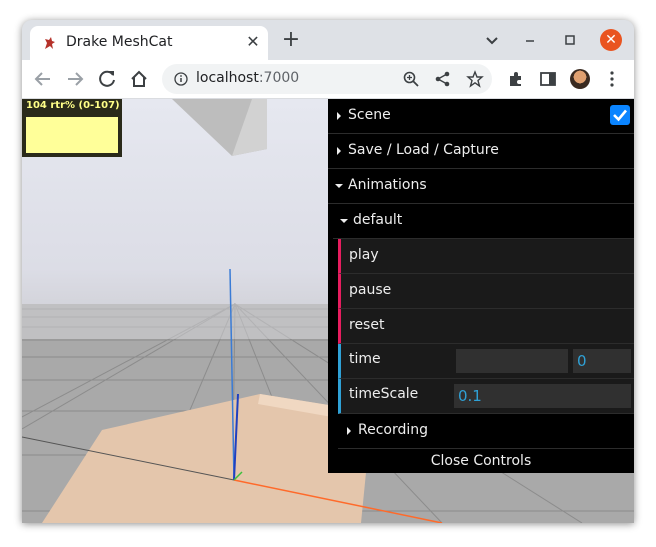 Image resolution: width=656 pixels, height=547 pixels. What do you see at coordinates (364, 255) in the screenshot?
I see `play-label: play` at bounding box center [364, 255].